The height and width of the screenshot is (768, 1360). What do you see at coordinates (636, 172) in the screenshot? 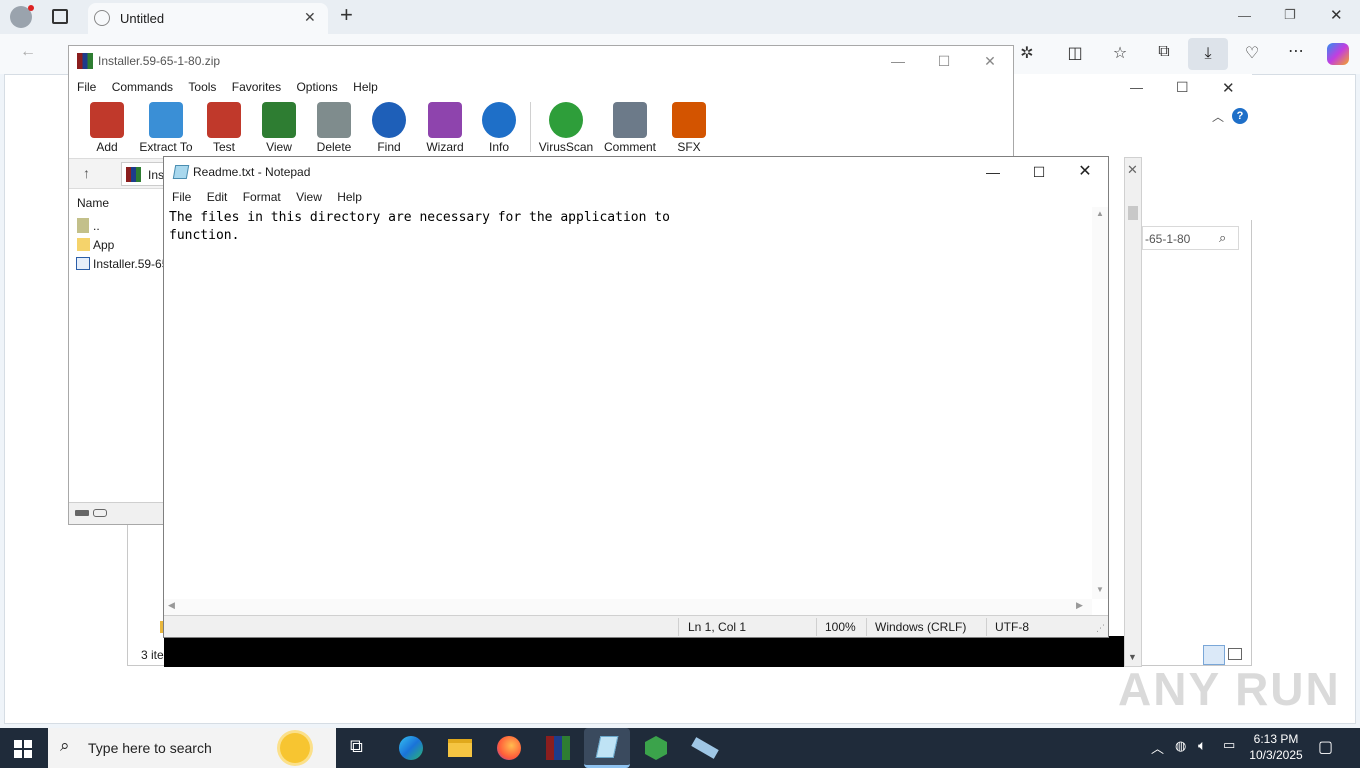
I see `notepad-title-bar: Readme.txt - Notepad — ☐ ✕` at bounding box center [636, 172].